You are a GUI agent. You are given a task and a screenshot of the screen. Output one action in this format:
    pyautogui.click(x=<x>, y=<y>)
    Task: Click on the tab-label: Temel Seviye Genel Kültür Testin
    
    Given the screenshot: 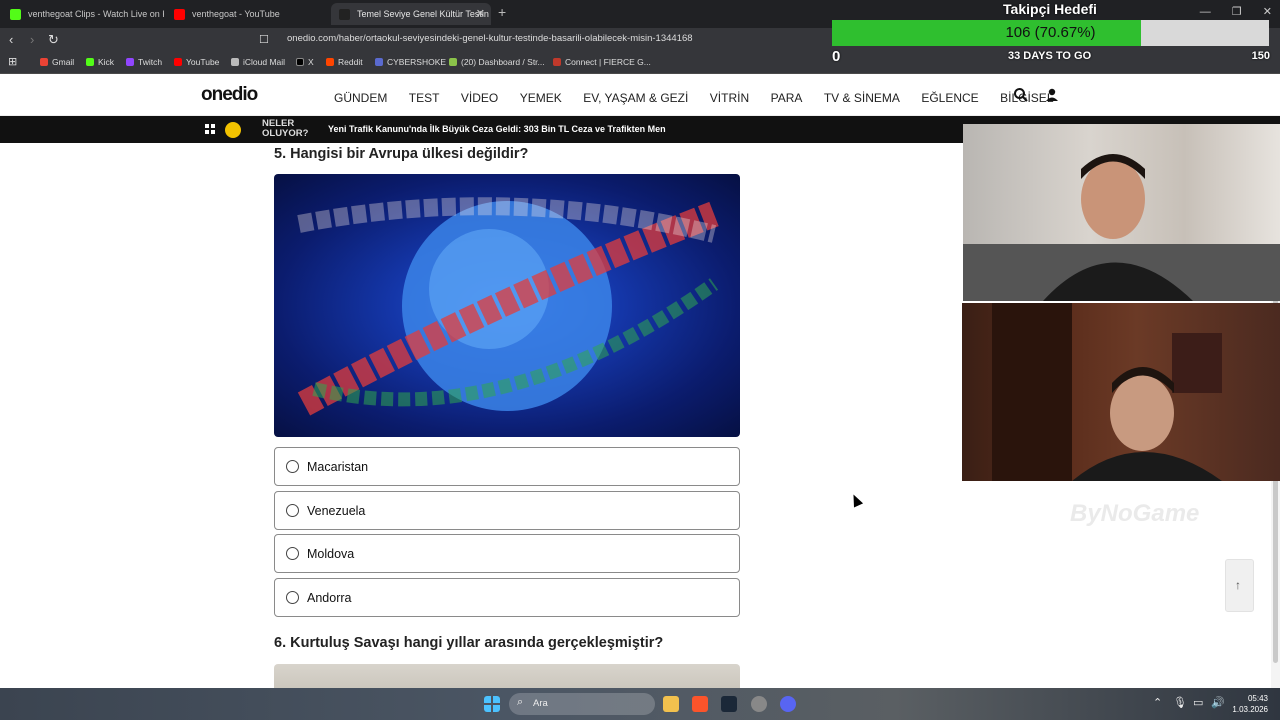 What is the action you would take?
    pyautogui.click(x=423, y=14)
    